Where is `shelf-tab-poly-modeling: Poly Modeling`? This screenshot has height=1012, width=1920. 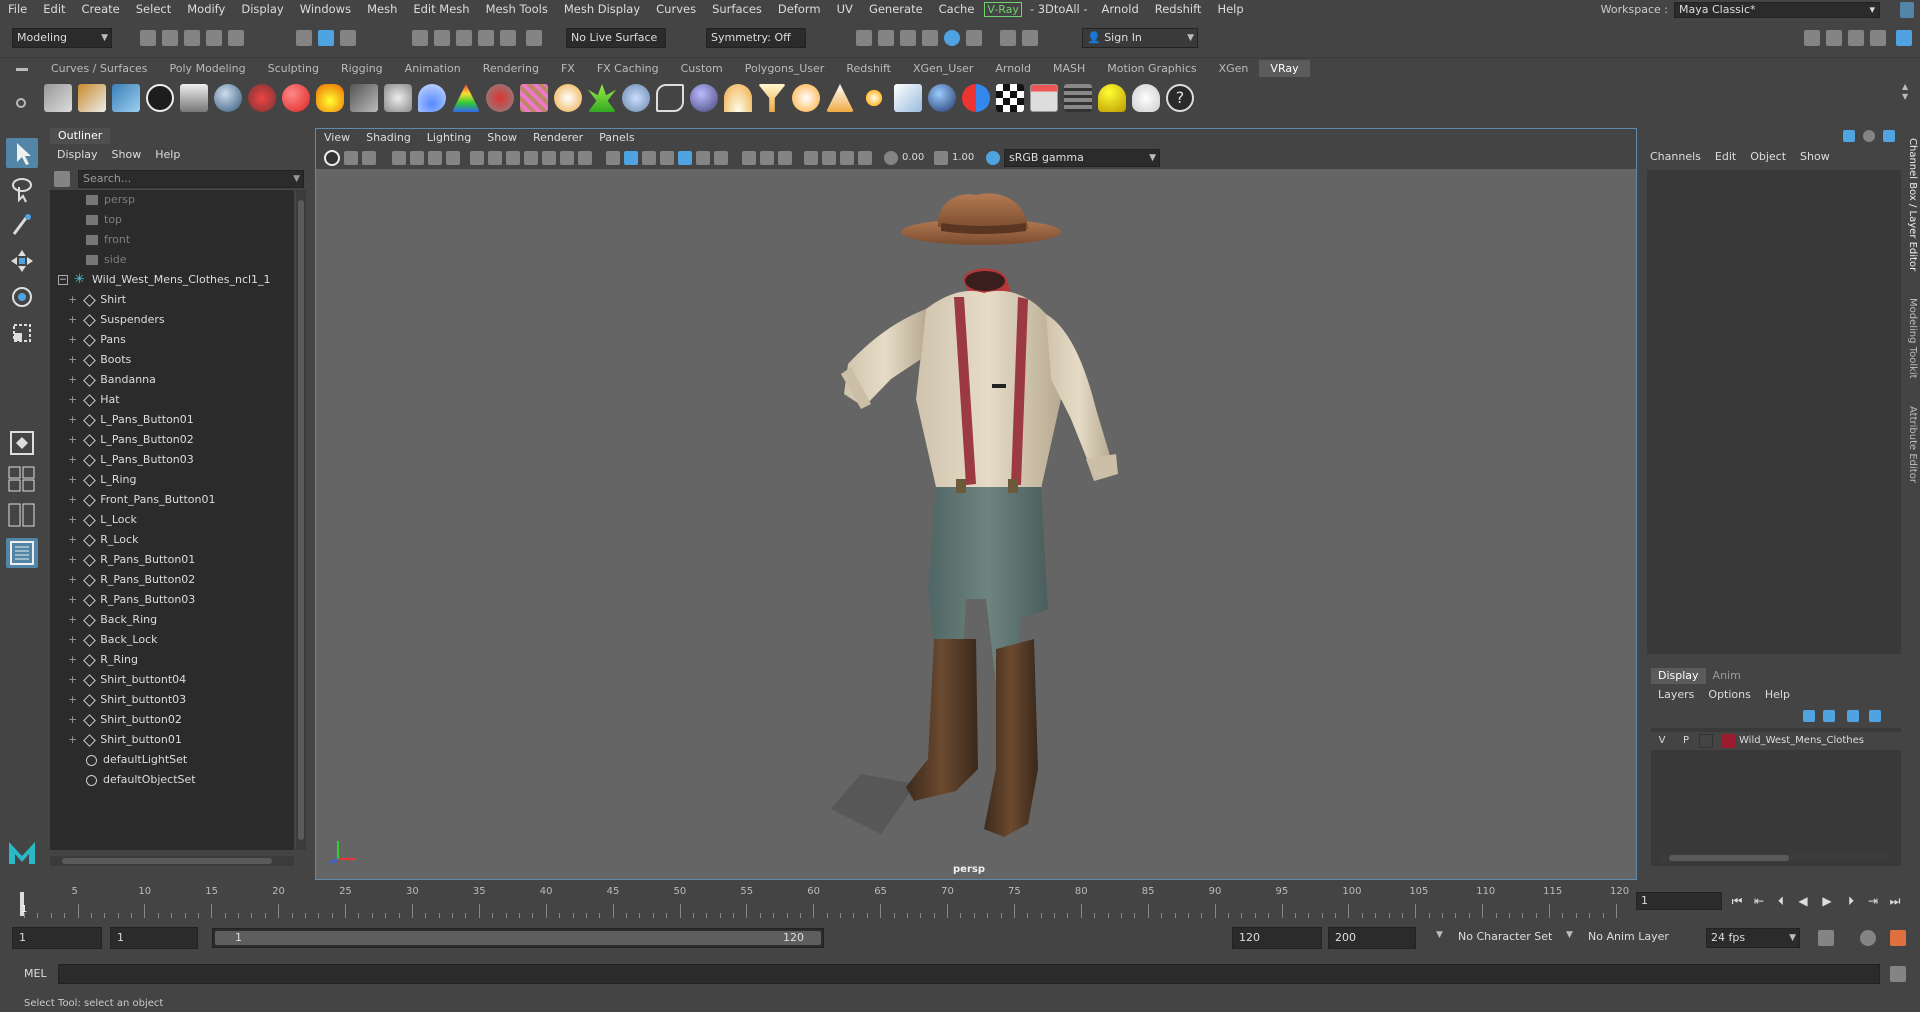
shelf-tab-poly-modeling: Poly Modeling is located at coordinates (207, 68).